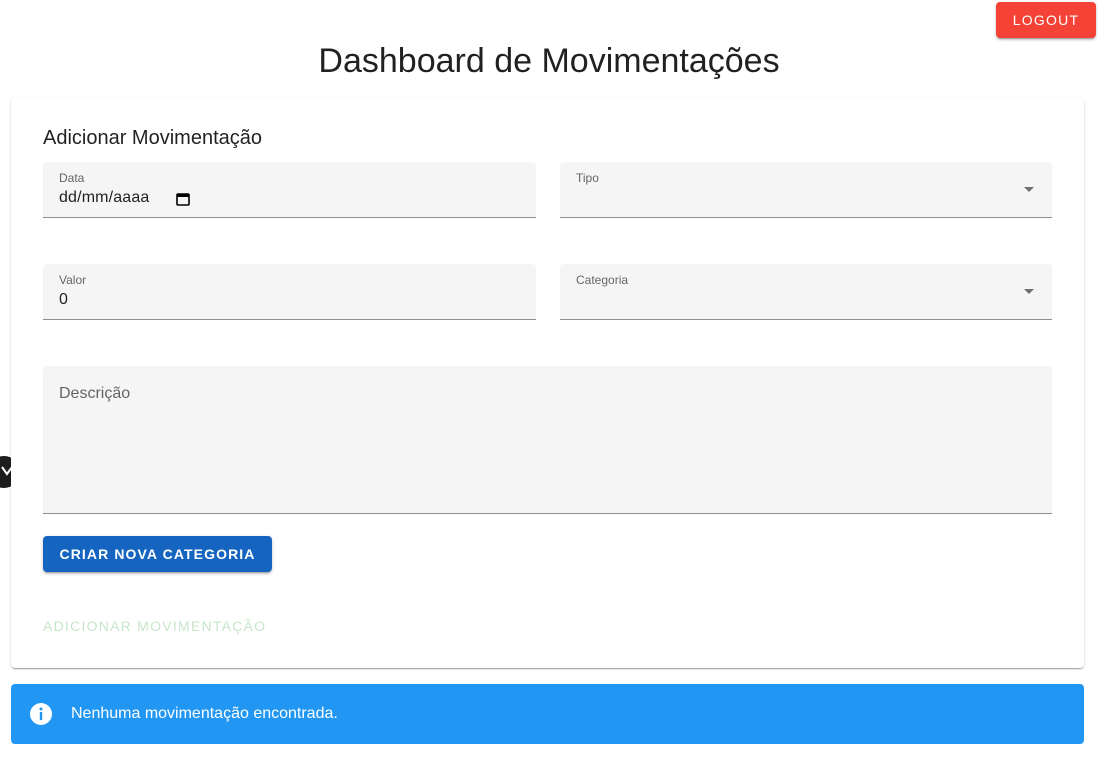 The height and width of the screenshot is (766, 1098). What do you see at coordinates (547, 714) in the screenshot?
I see `info-alert: Nenhuma movimentação encontrada.` at bounding box center [547, 714].